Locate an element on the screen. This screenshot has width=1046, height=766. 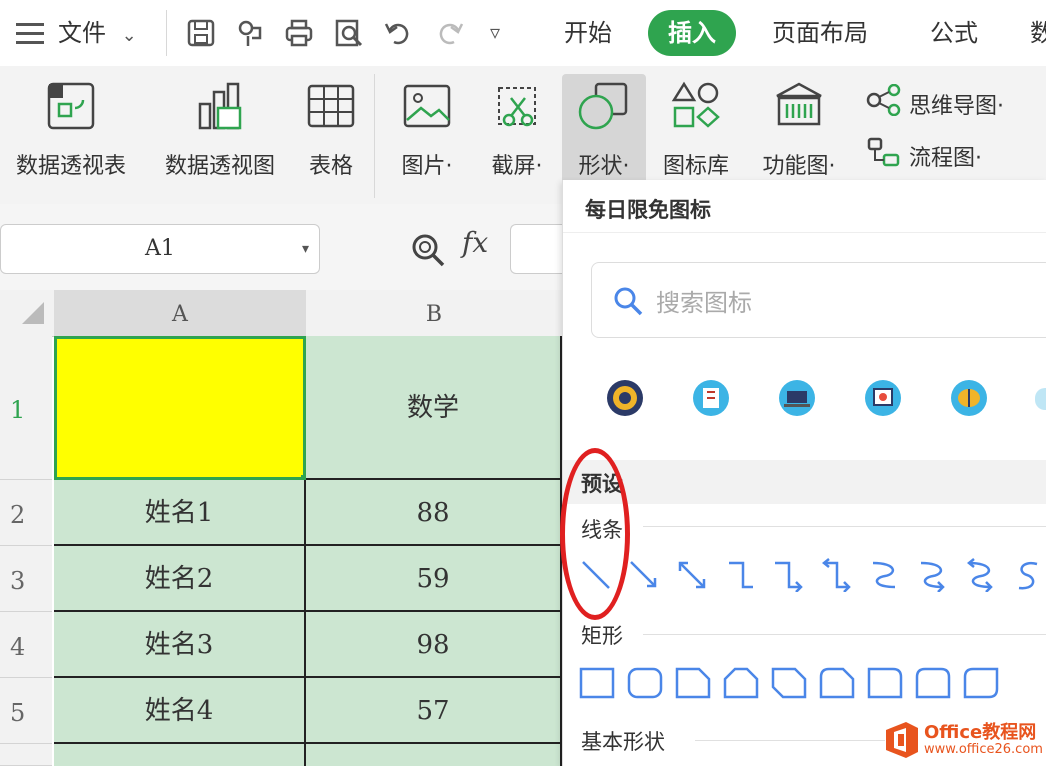
table-icon is located at coordinates (331, 108).